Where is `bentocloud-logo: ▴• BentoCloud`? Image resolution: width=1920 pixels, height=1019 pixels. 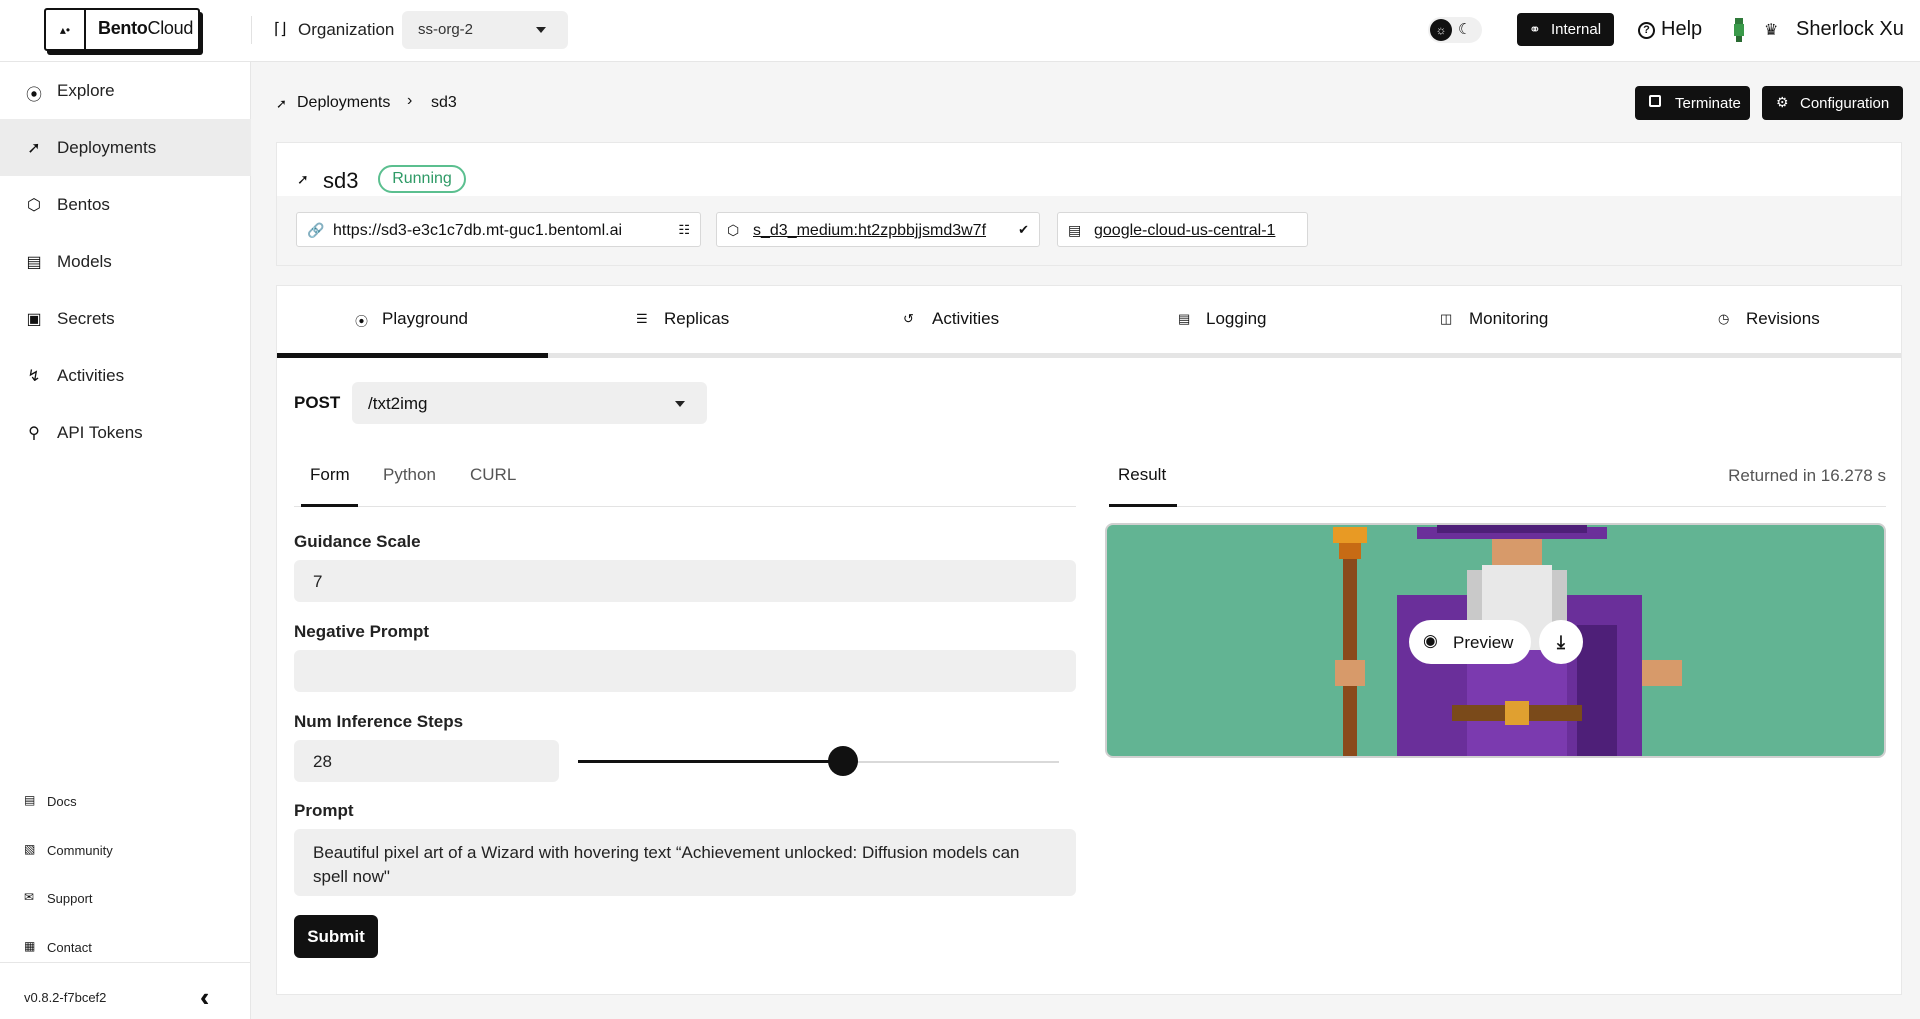
bentocloud-logo: ▴• BentoCloud is located at coordinates (122, 29).